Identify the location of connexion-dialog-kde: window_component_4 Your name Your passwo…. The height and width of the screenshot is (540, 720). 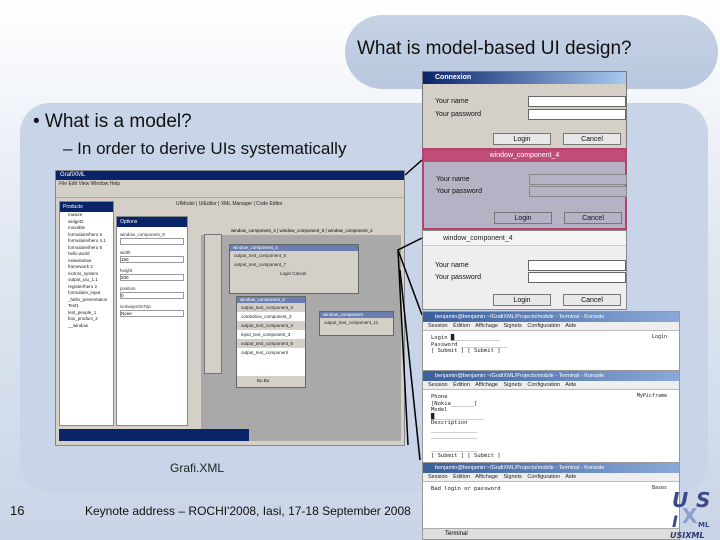
(524, 189).